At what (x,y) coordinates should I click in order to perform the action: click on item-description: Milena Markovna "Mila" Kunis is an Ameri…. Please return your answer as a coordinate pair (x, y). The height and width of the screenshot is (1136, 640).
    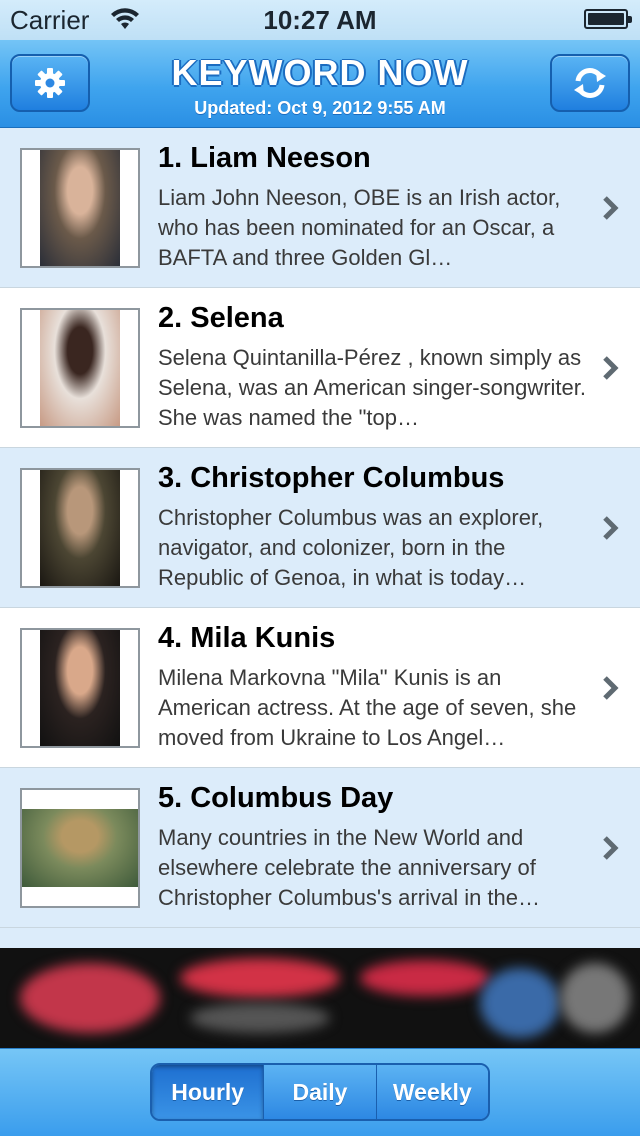
    Looking at the image, I should click on (367, 707).